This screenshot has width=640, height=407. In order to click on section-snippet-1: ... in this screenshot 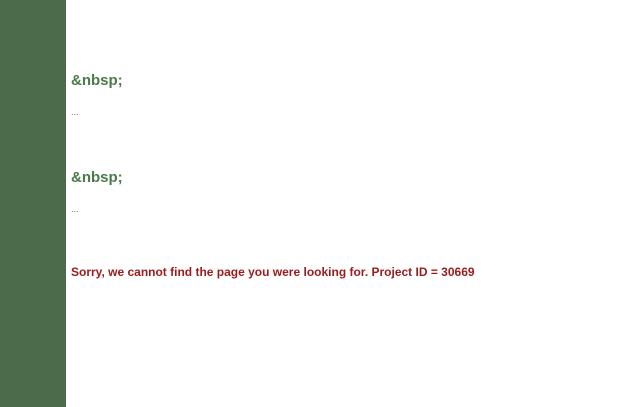, I will do `click(75, 112)`.